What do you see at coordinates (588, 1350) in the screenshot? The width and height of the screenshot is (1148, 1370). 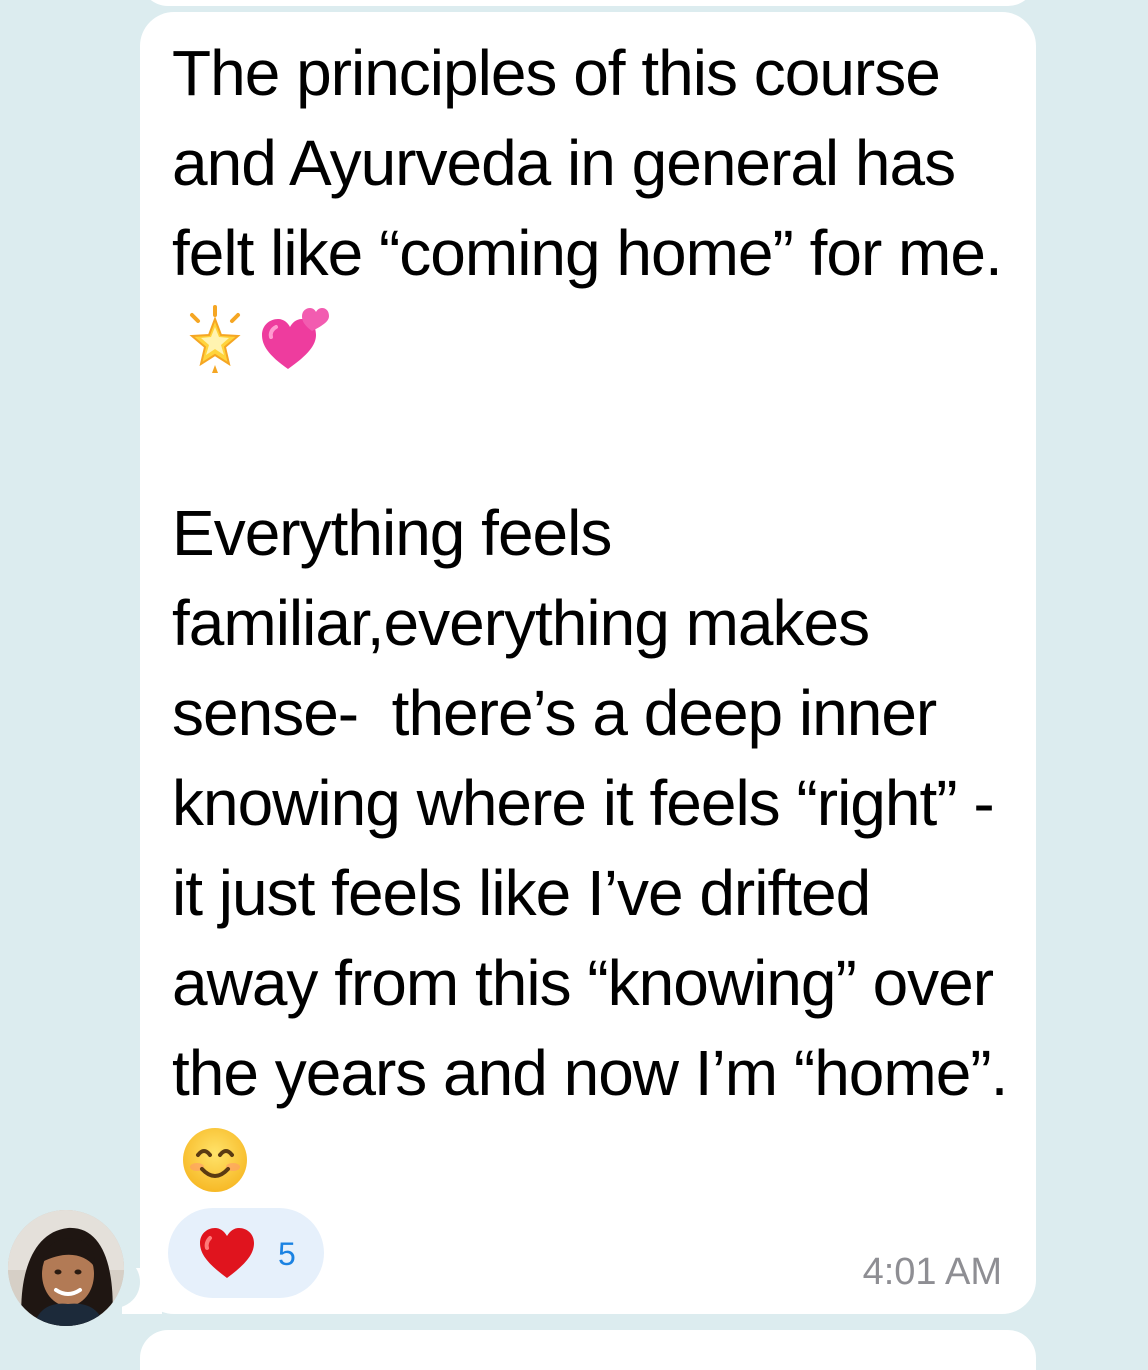 I see `next-message-bubble` at bounding box center [588, 1350].